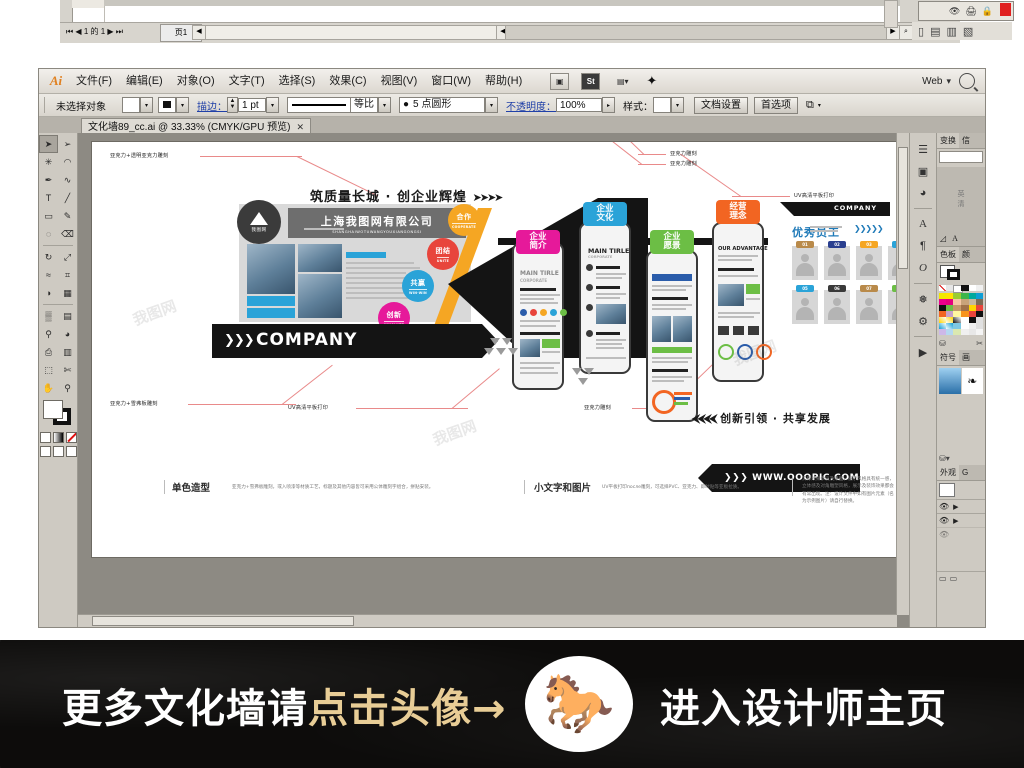 This screenshot has height=768, width=1024. I want to click on tab-transform: 变换, so click(948, 140).